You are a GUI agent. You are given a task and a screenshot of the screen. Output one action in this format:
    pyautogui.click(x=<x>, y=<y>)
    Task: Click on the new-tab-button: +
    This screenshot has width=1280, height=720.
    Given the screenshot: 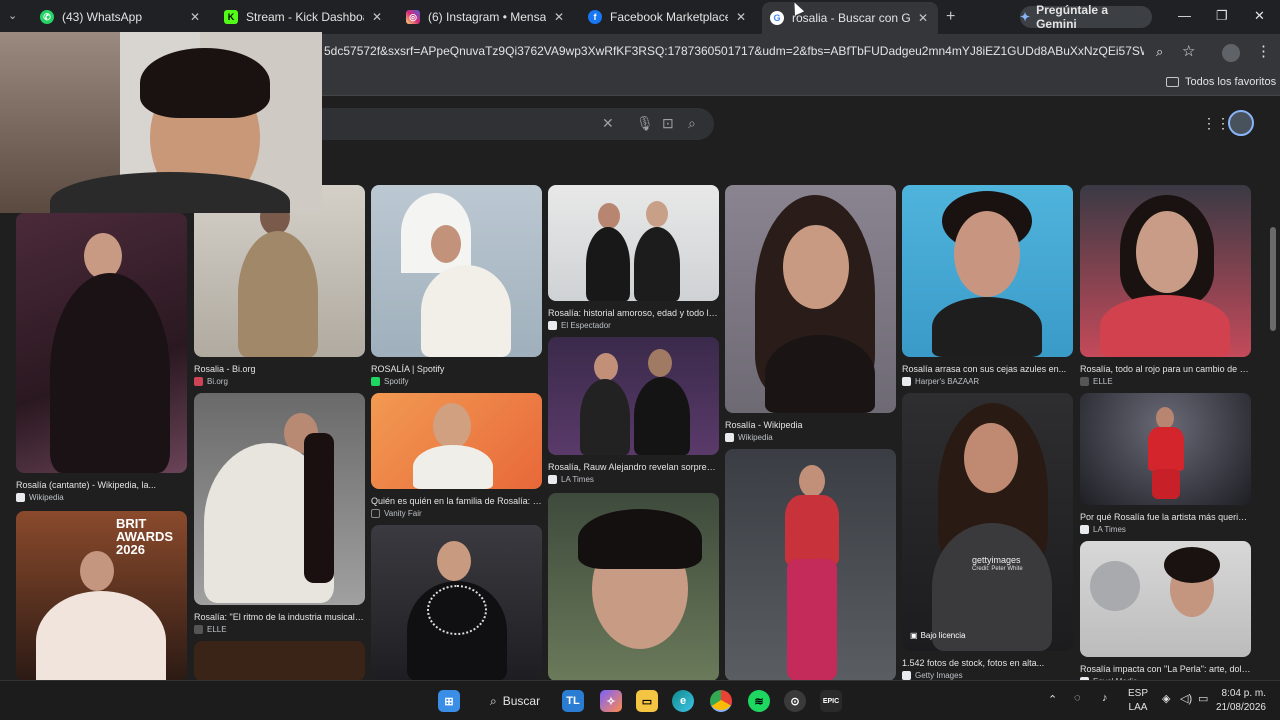 What is the action you would take?
    pyautogui.click(x=950, y=17)
    